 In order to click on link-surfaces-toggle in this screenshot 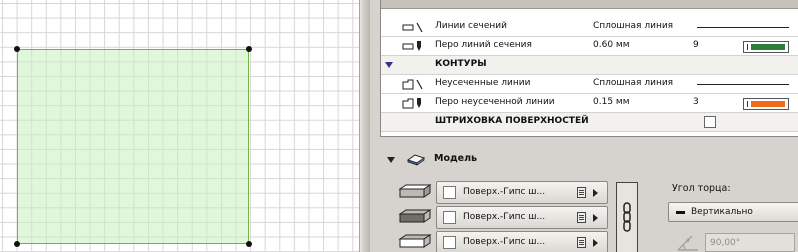, I will do `click(627, 217)`.